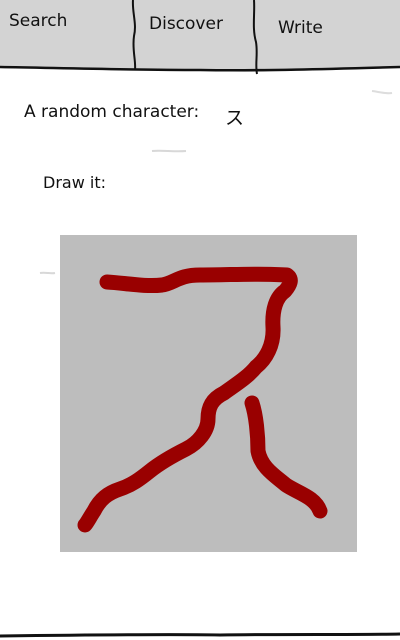 Image resolution: width=400 pixels, height=640 pixels. Describe the element at coordinates (286, 457) in the screenshot. I see `stroke-right` at that location.